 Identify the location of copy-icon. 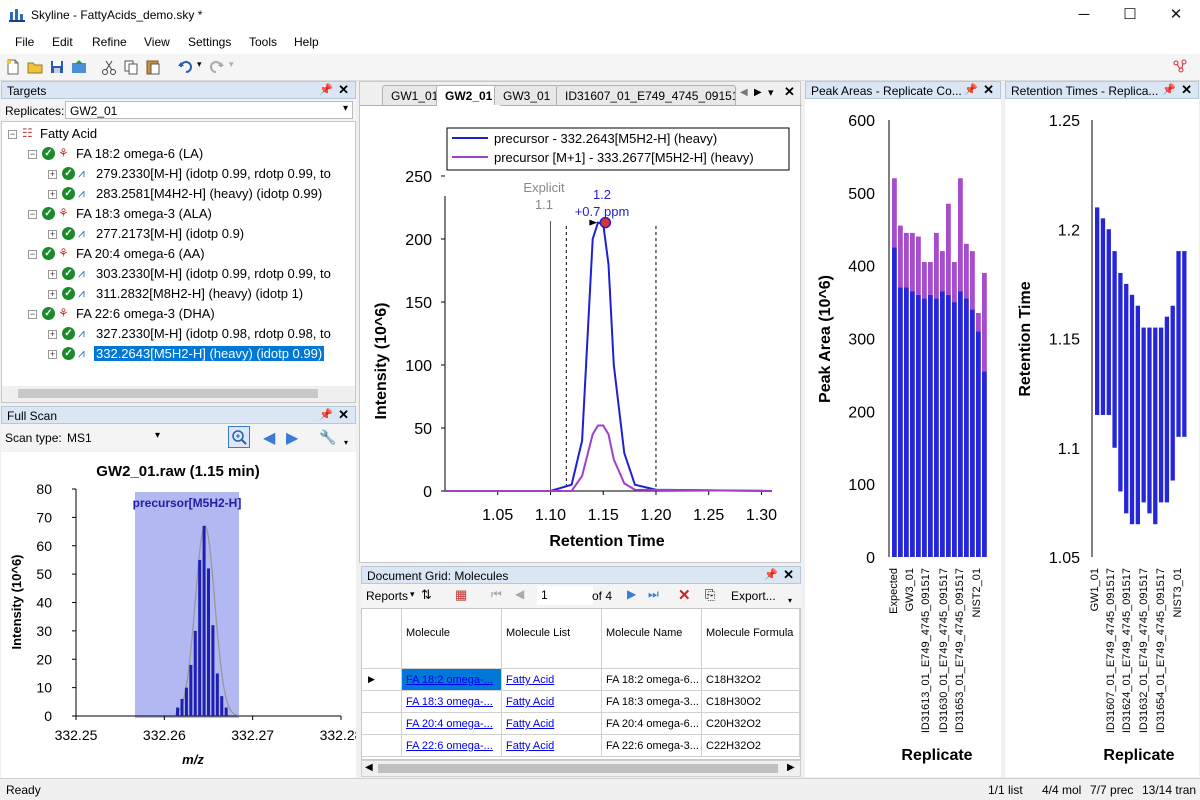
(131, 67).